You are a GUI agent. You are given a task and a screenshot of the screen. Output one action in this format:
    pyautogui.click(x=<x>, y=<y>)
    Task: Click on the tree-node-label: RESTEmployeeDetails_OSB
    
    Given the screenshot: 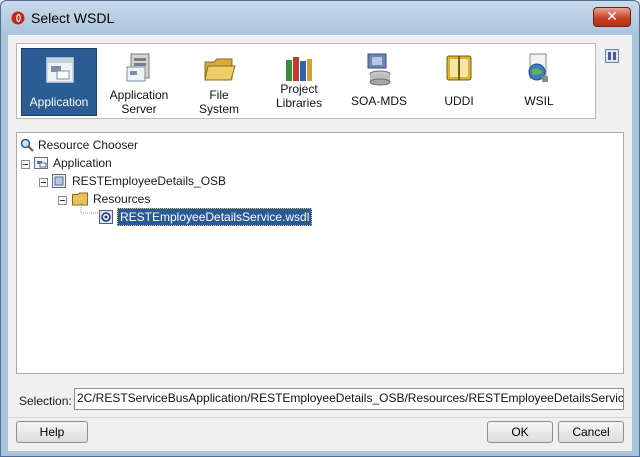 What is the action you would take?
    pyautogui.click(x=149, y=181)
    